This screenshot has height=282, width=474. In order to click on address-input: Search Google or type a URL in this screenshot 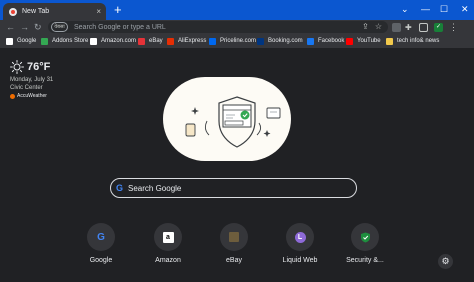, I will do `click(218, 27)`.